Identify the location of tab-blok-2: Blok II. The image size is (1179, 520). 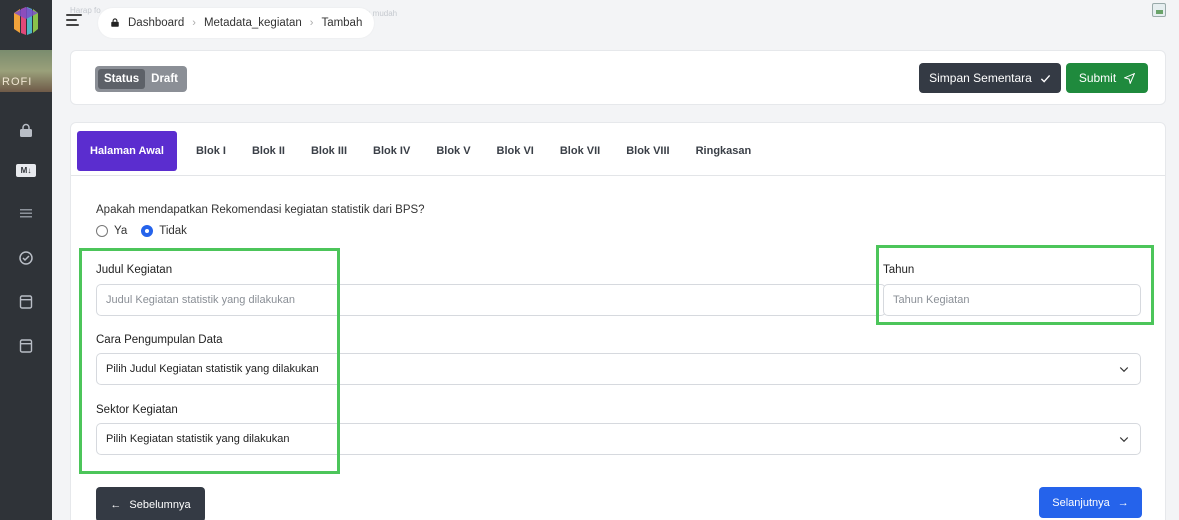
(268, 151).